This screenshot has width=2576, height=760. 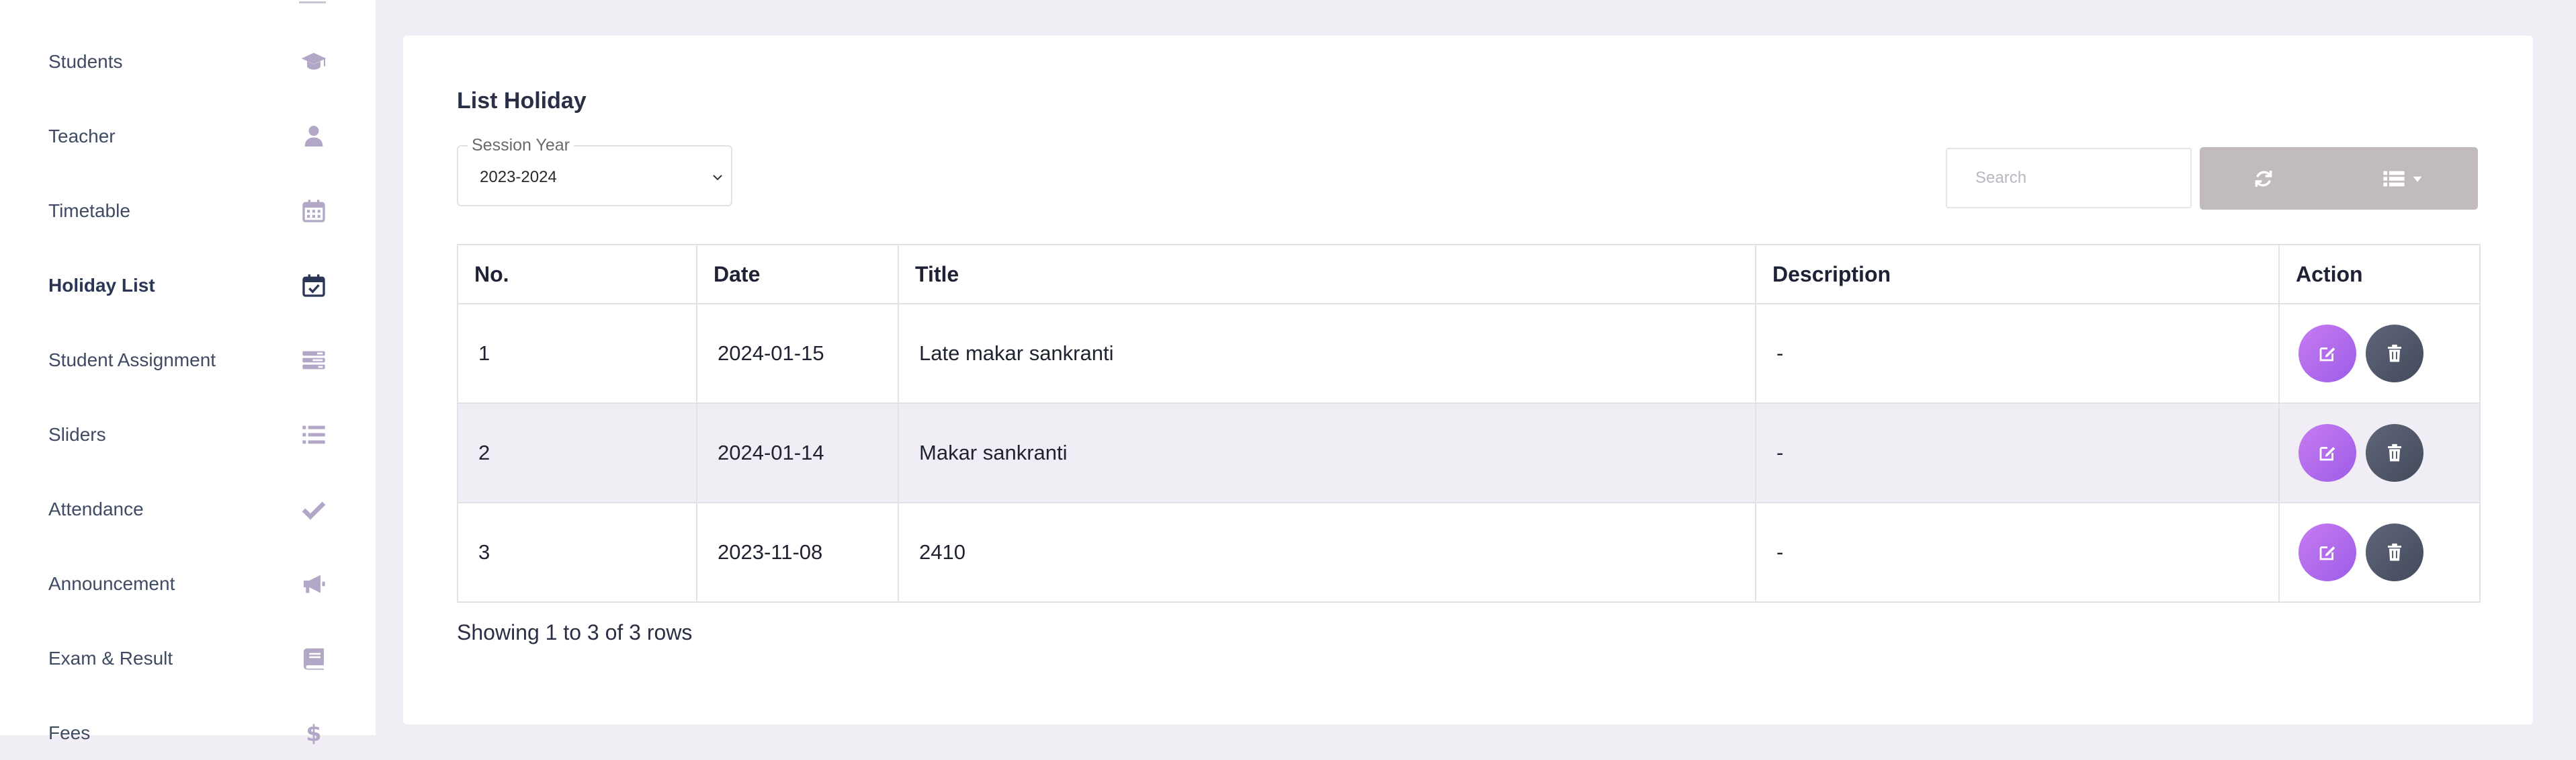 I want to click on table-row: 3 2023-11-08 2410 -, so click(x=1469, y=552).